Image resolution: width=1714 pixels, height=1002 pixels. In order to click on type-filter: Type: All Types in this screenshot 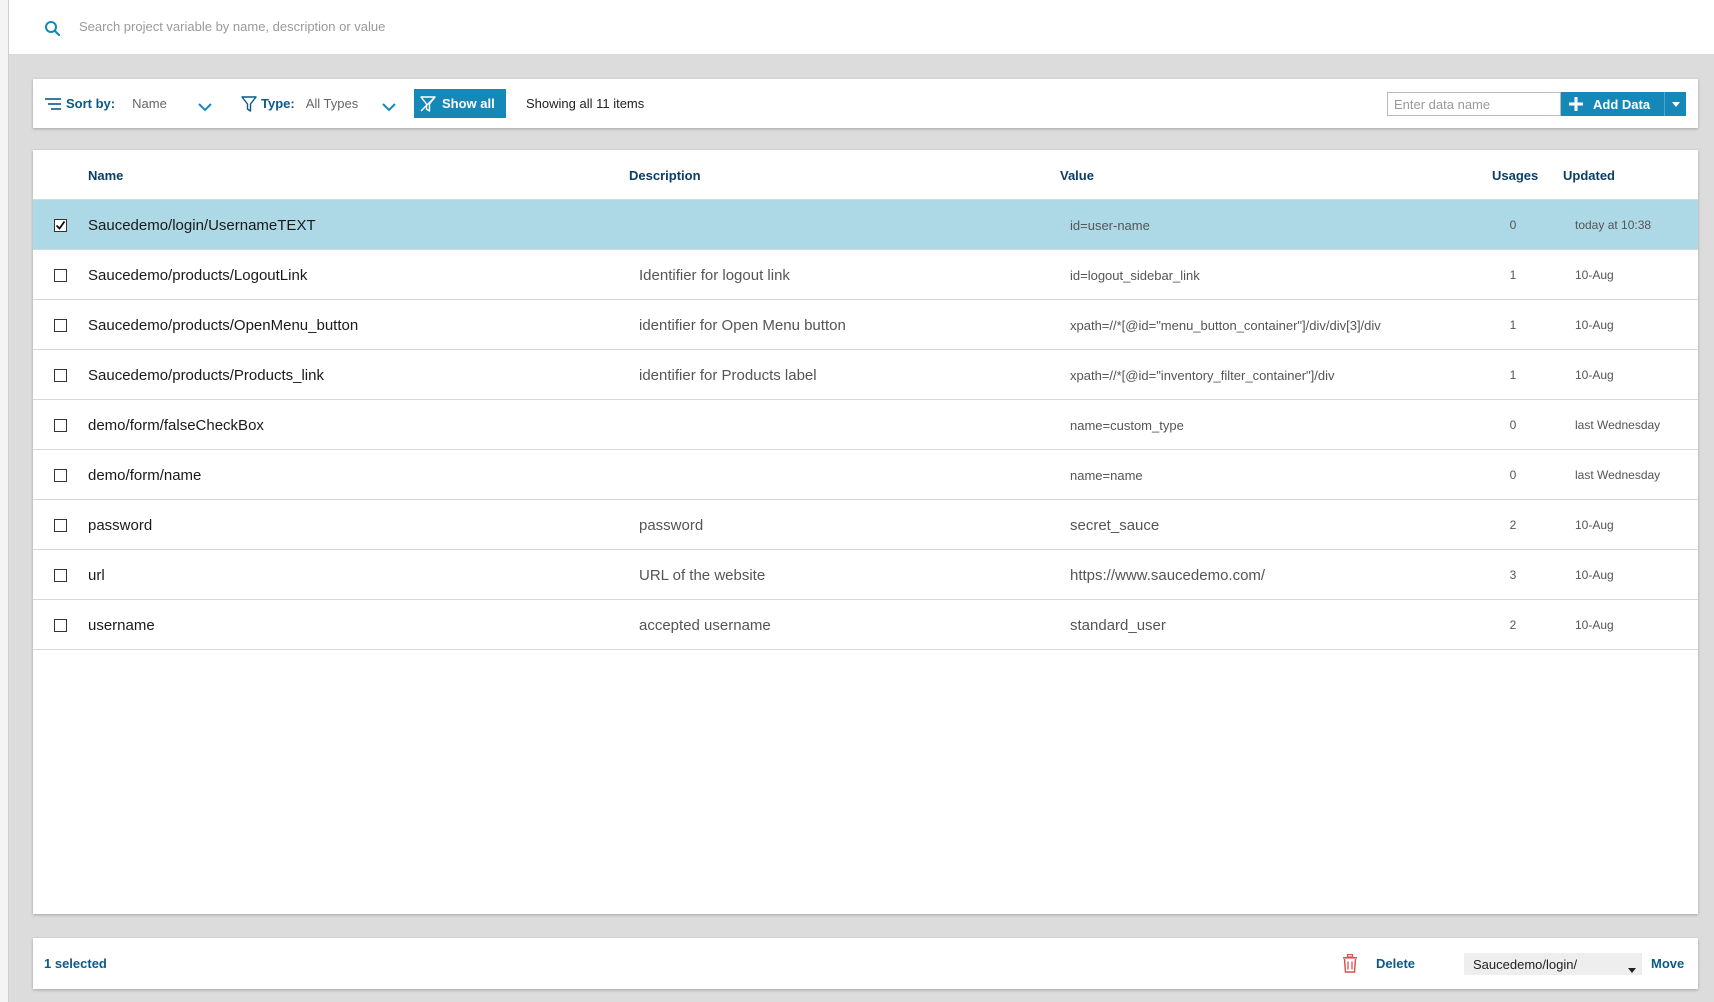, I will do `click(319, 103)`.